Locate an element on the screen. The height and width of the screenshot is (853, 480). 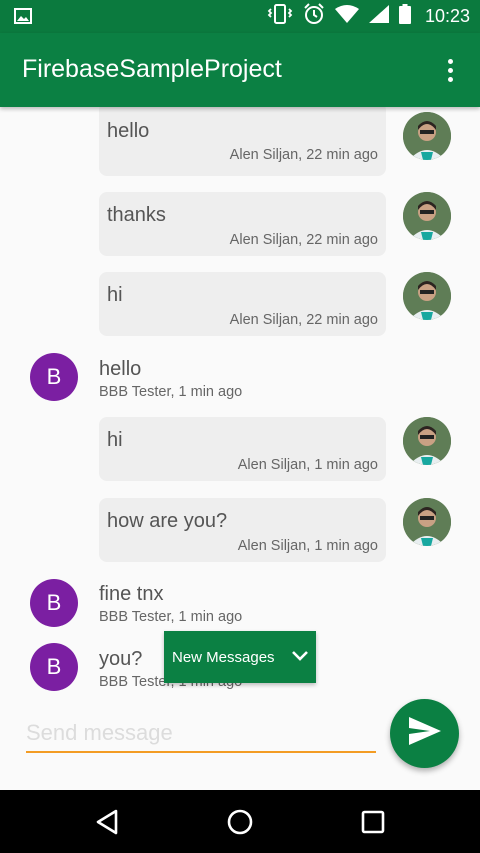
app-title: FirebaseSampleProject is located at coordinates (152, 69).